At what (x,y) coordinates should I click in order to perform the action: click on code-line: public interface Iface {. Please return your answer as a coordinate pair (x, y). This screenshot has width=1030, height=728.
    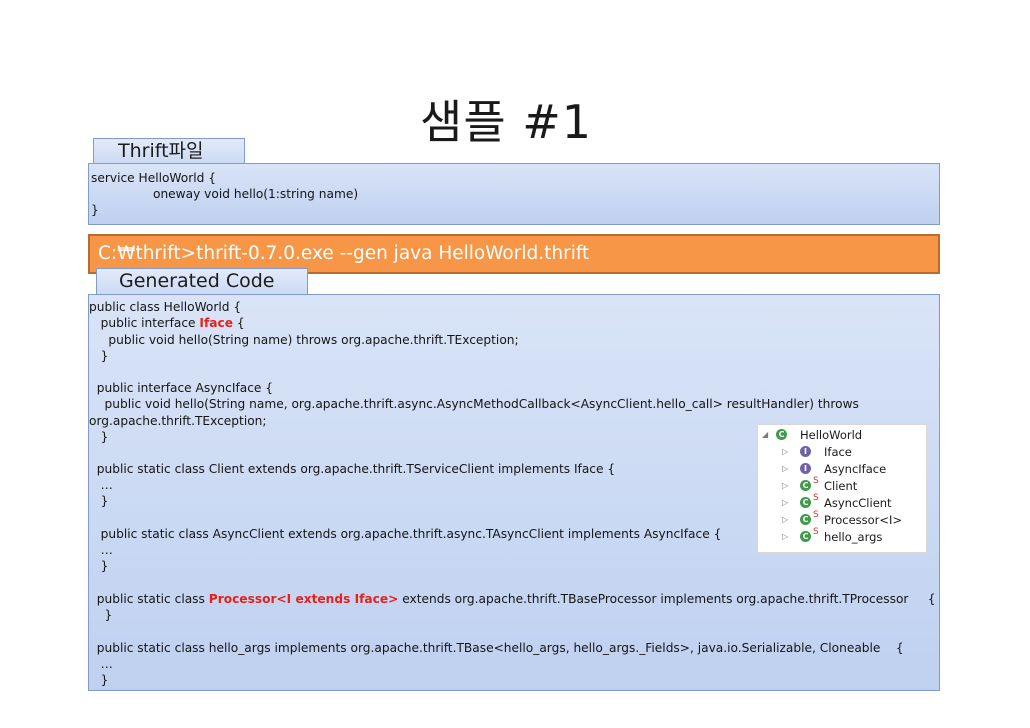
    Looking at the image, I should click on (167, 323).